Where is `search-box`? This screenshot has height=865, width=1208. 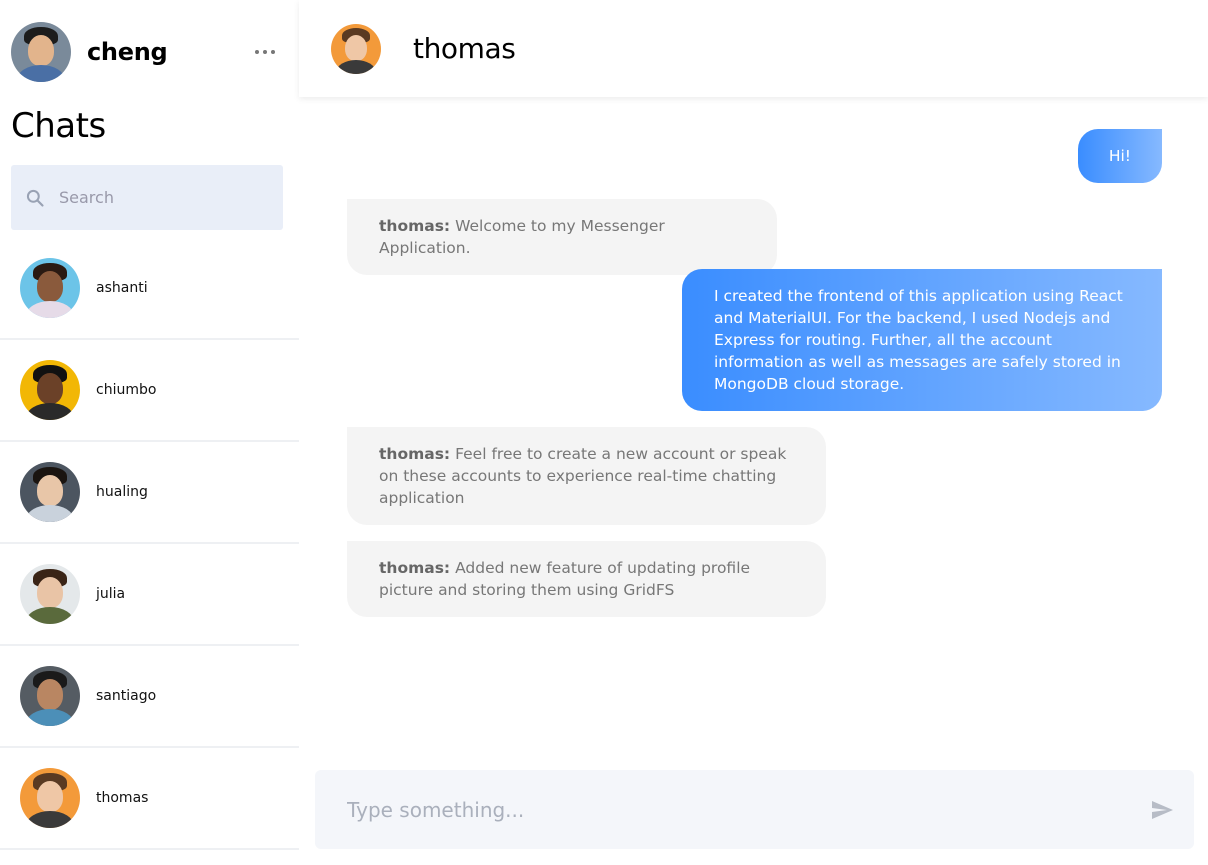 search-box is located at coordinates (147, 197).